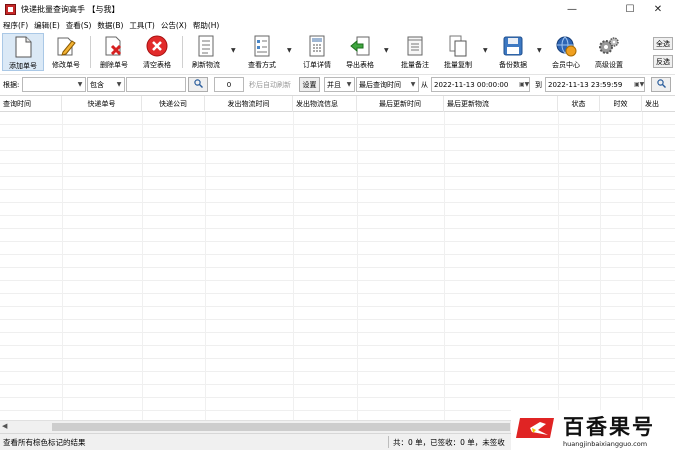 This screenshot has width=675, height=450. What do you see at coordinates (415, 46) in the screenshot?
I see `notes-icon` at bounding box center [415, 46].